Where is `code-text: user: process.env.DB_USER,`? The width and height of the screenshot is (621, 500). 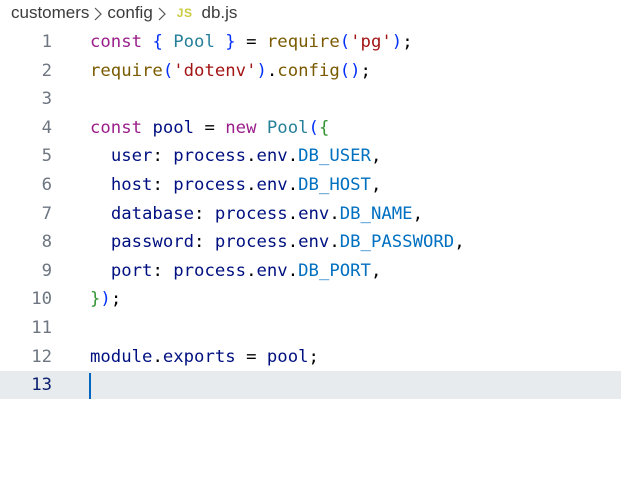 code-text: user: process.env.DB_USER, is located at coordinates (236, 156).